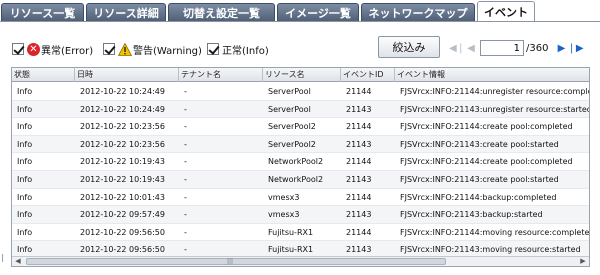  I want to click on tab-switchover-settings: 切替え設定一覧, so click(221, 12).